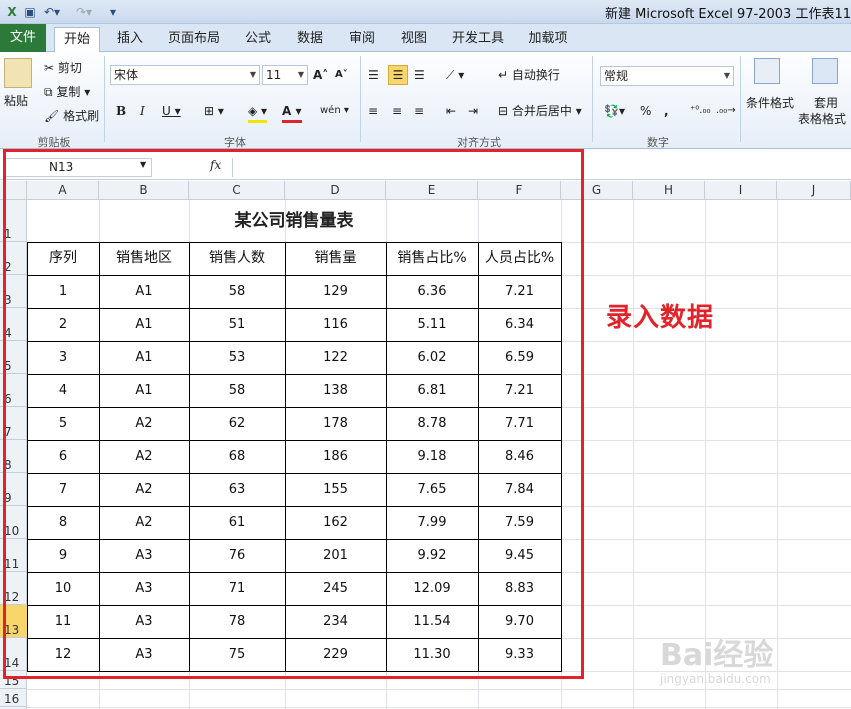  I want to click on number-format-select: 常规 ▼, so click(667, 76).